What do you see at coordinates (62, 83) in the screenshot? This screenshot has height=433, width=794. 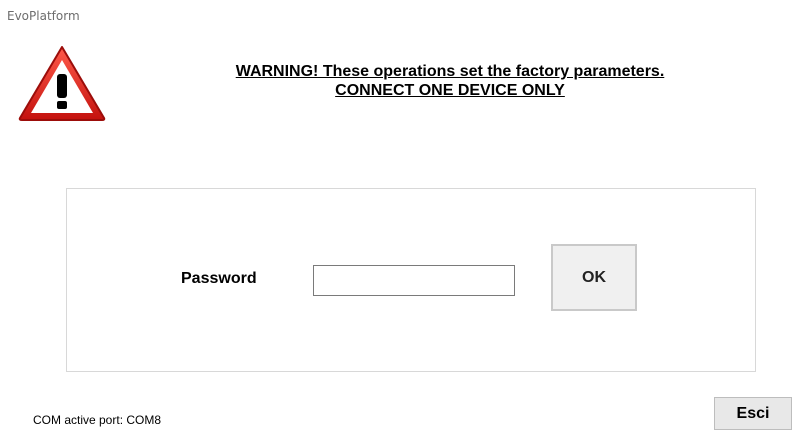 I see `warning-triangle-icon` at bounding box center [62, 83].